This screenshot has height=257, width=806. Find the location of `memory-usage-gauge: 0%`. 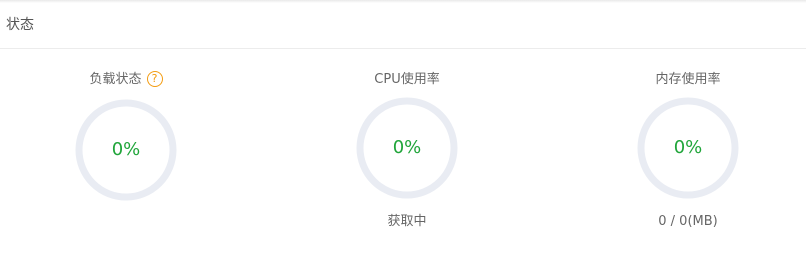

memory-usage-gauge: 0% is located at coordinates (688, 148).